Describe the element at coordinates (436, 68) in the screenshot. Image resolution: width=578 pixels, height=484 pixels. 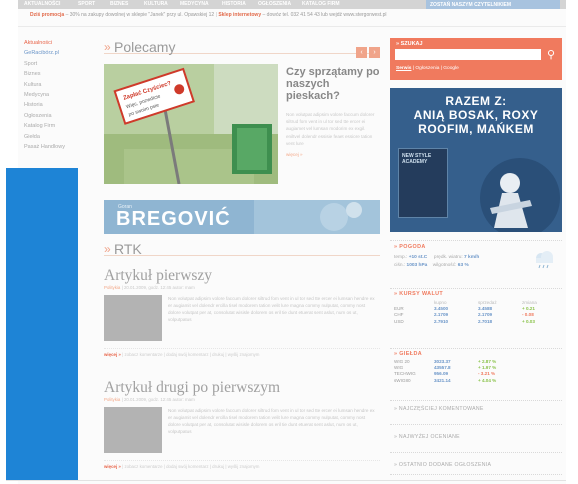
I see `search-scope-other: | Ogłoszenia | Google` at that location.